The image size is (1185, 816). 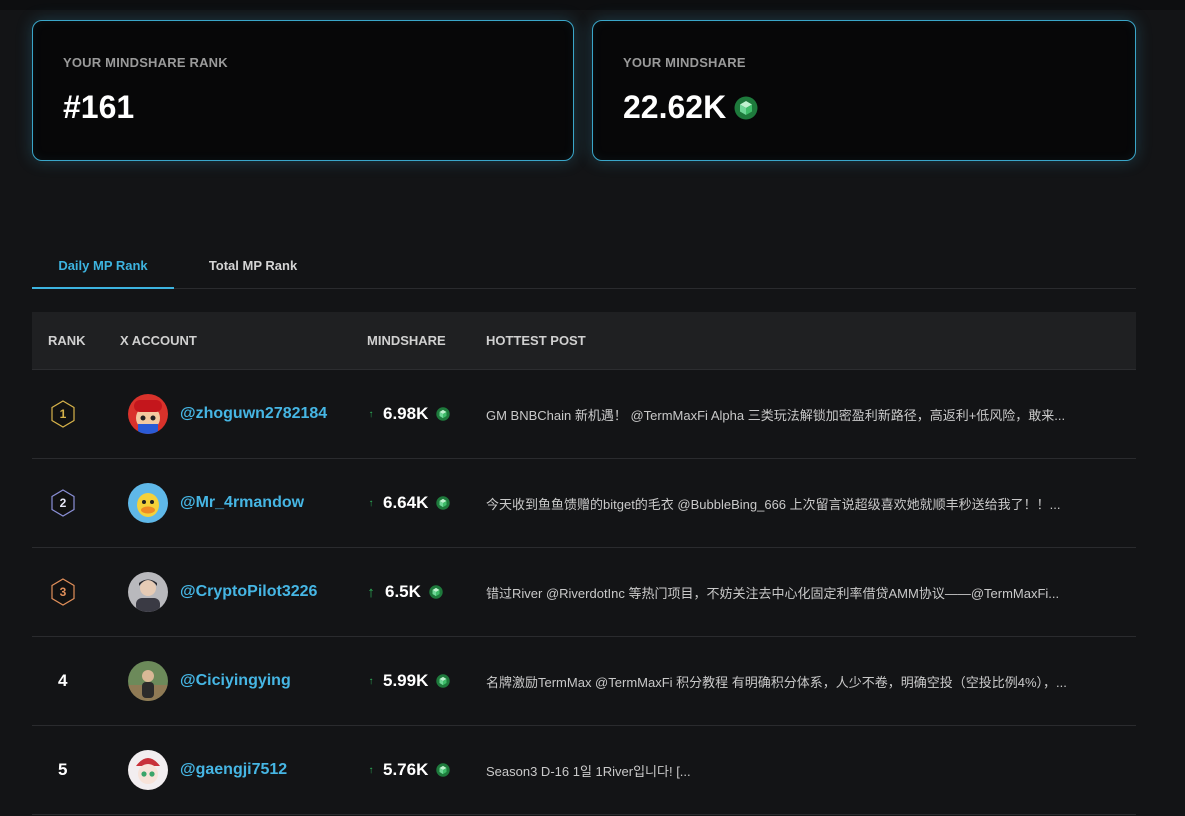 I want to click on account-cell: @Mr_4rmandow, so click(x=216, y=503).